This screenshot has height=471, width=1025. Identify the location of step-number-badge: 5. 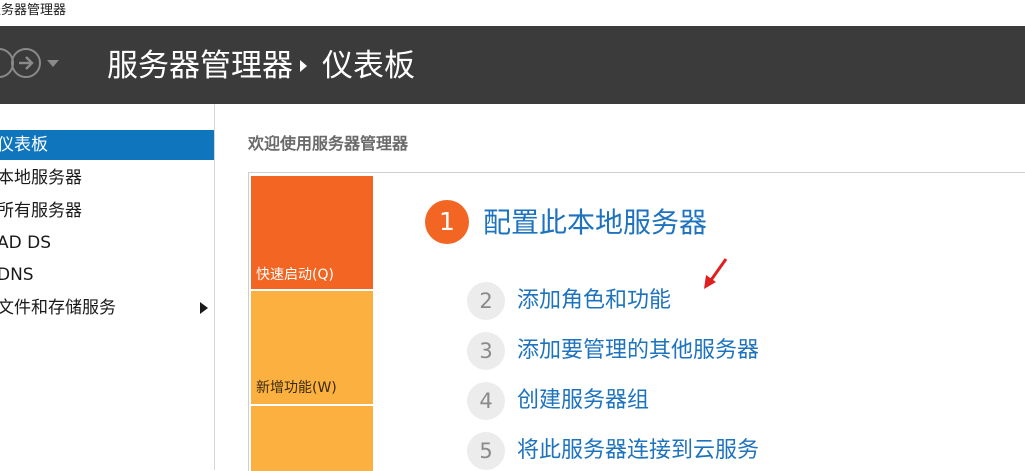
(486, 451).